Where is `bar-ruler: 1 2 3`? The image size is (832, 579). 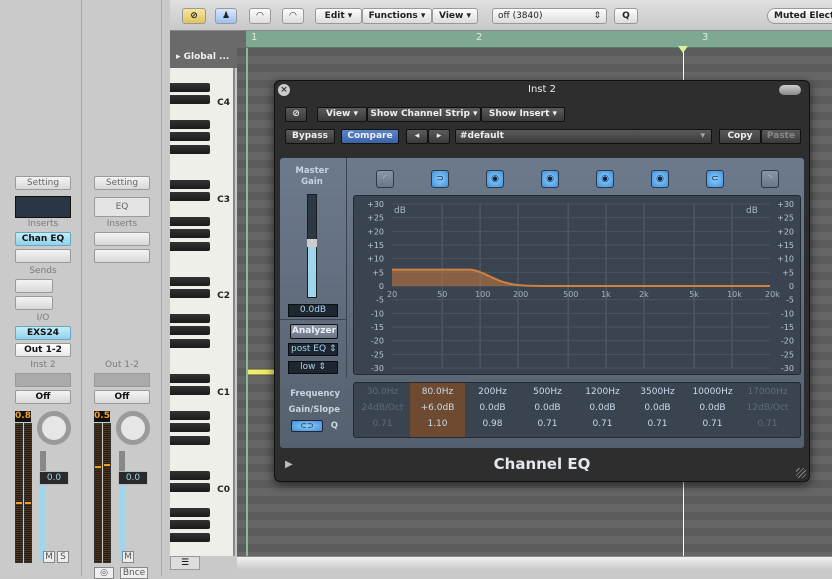
bar-ruler: 1 2 3 is located at coordinates (539, 39).